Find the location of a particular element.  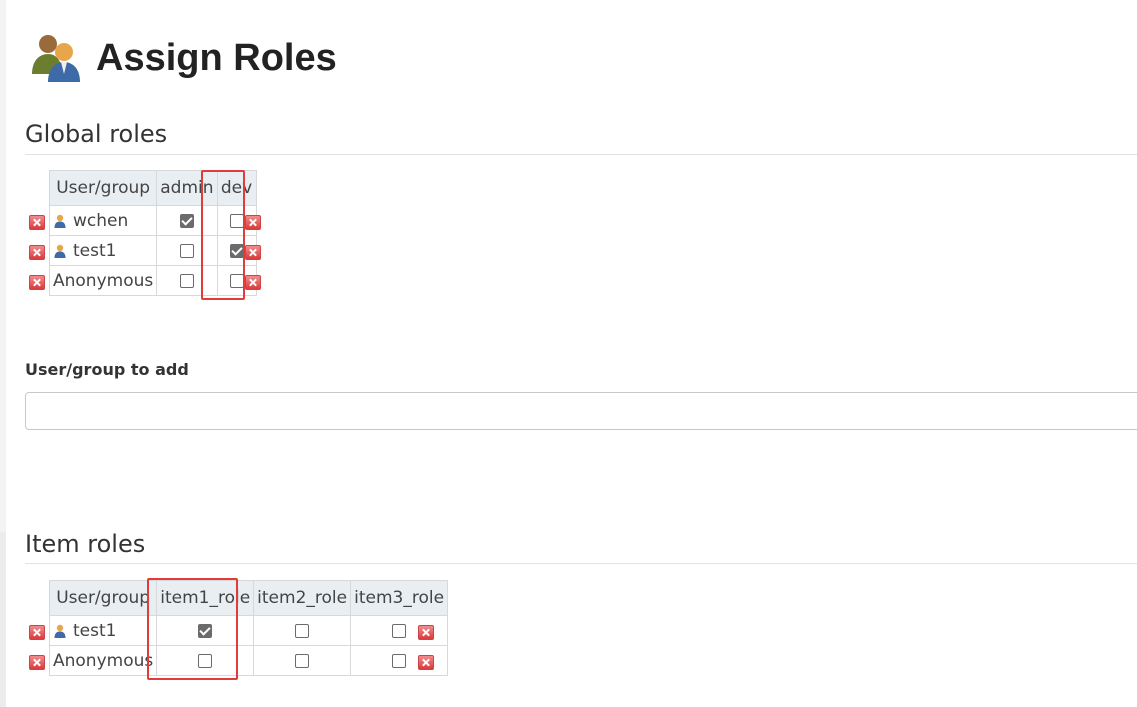

page-header: Assign Roles is located at coordinates (182, 58).